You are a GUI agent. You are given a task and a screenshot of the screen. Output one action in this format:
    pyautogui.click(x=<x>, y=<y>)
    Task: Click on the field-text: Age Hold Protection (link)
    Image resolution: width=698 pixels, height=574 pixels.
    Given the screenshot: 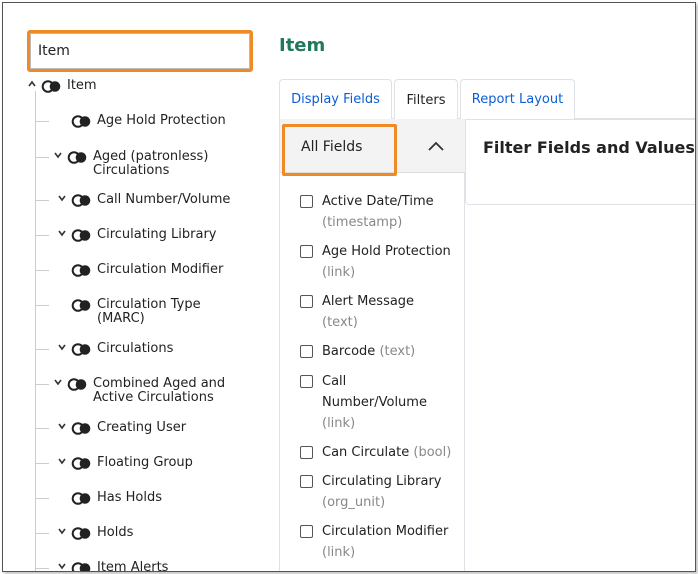 What is the action you would take?
    pyautogui.click(x=387, y=262)
    